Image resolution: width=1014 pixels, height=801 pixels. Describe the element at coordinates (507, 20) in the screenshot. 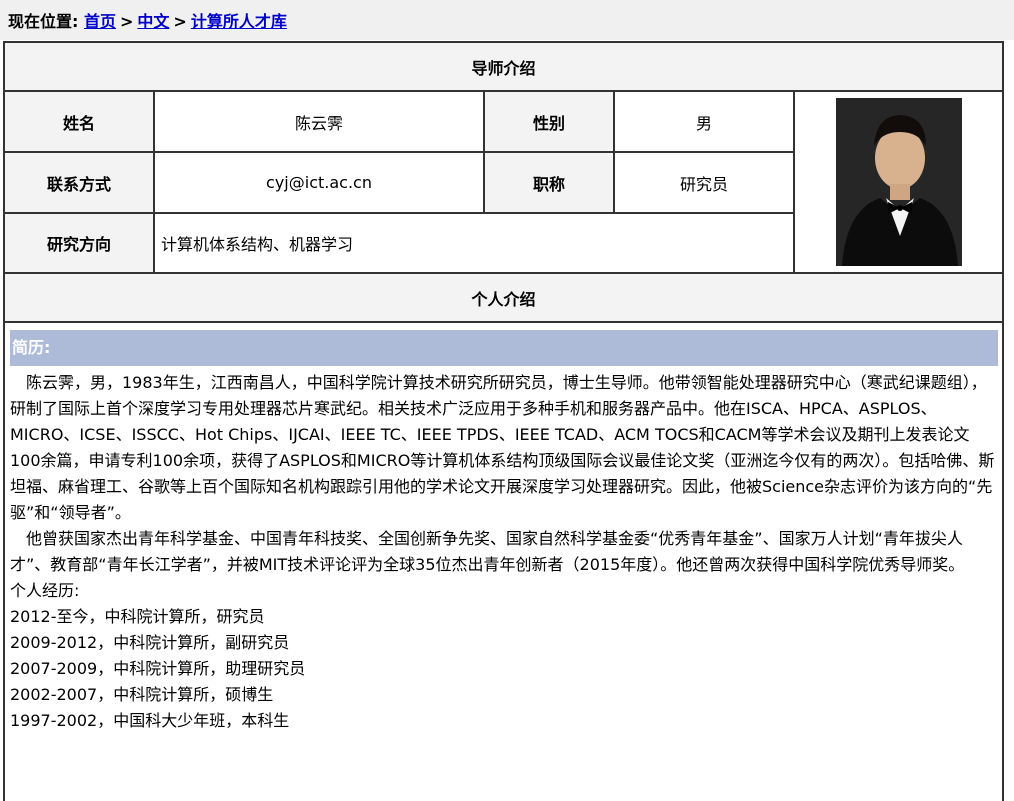

I see `breadcrumb: 现在位置: 首页 > 中文 > 计算所人才库` at that location.